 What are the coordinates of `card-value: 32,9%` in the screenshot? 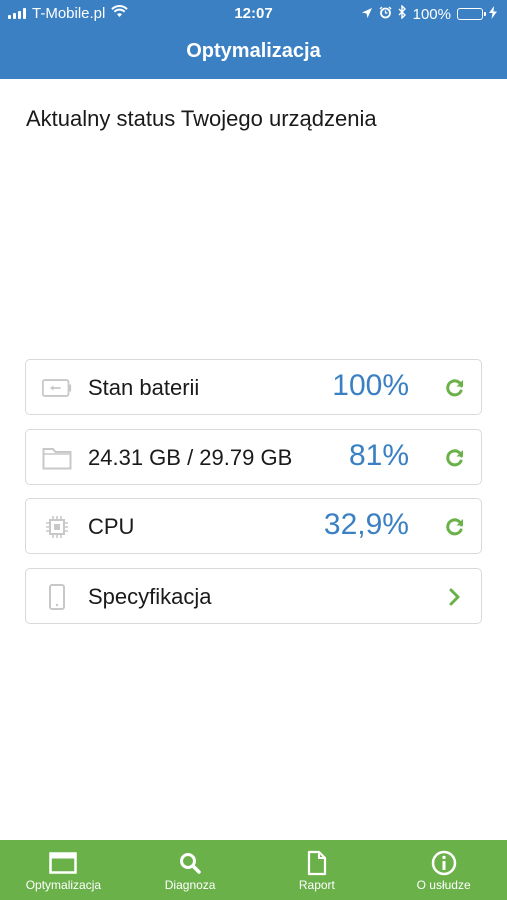 It's located at (366, 524).